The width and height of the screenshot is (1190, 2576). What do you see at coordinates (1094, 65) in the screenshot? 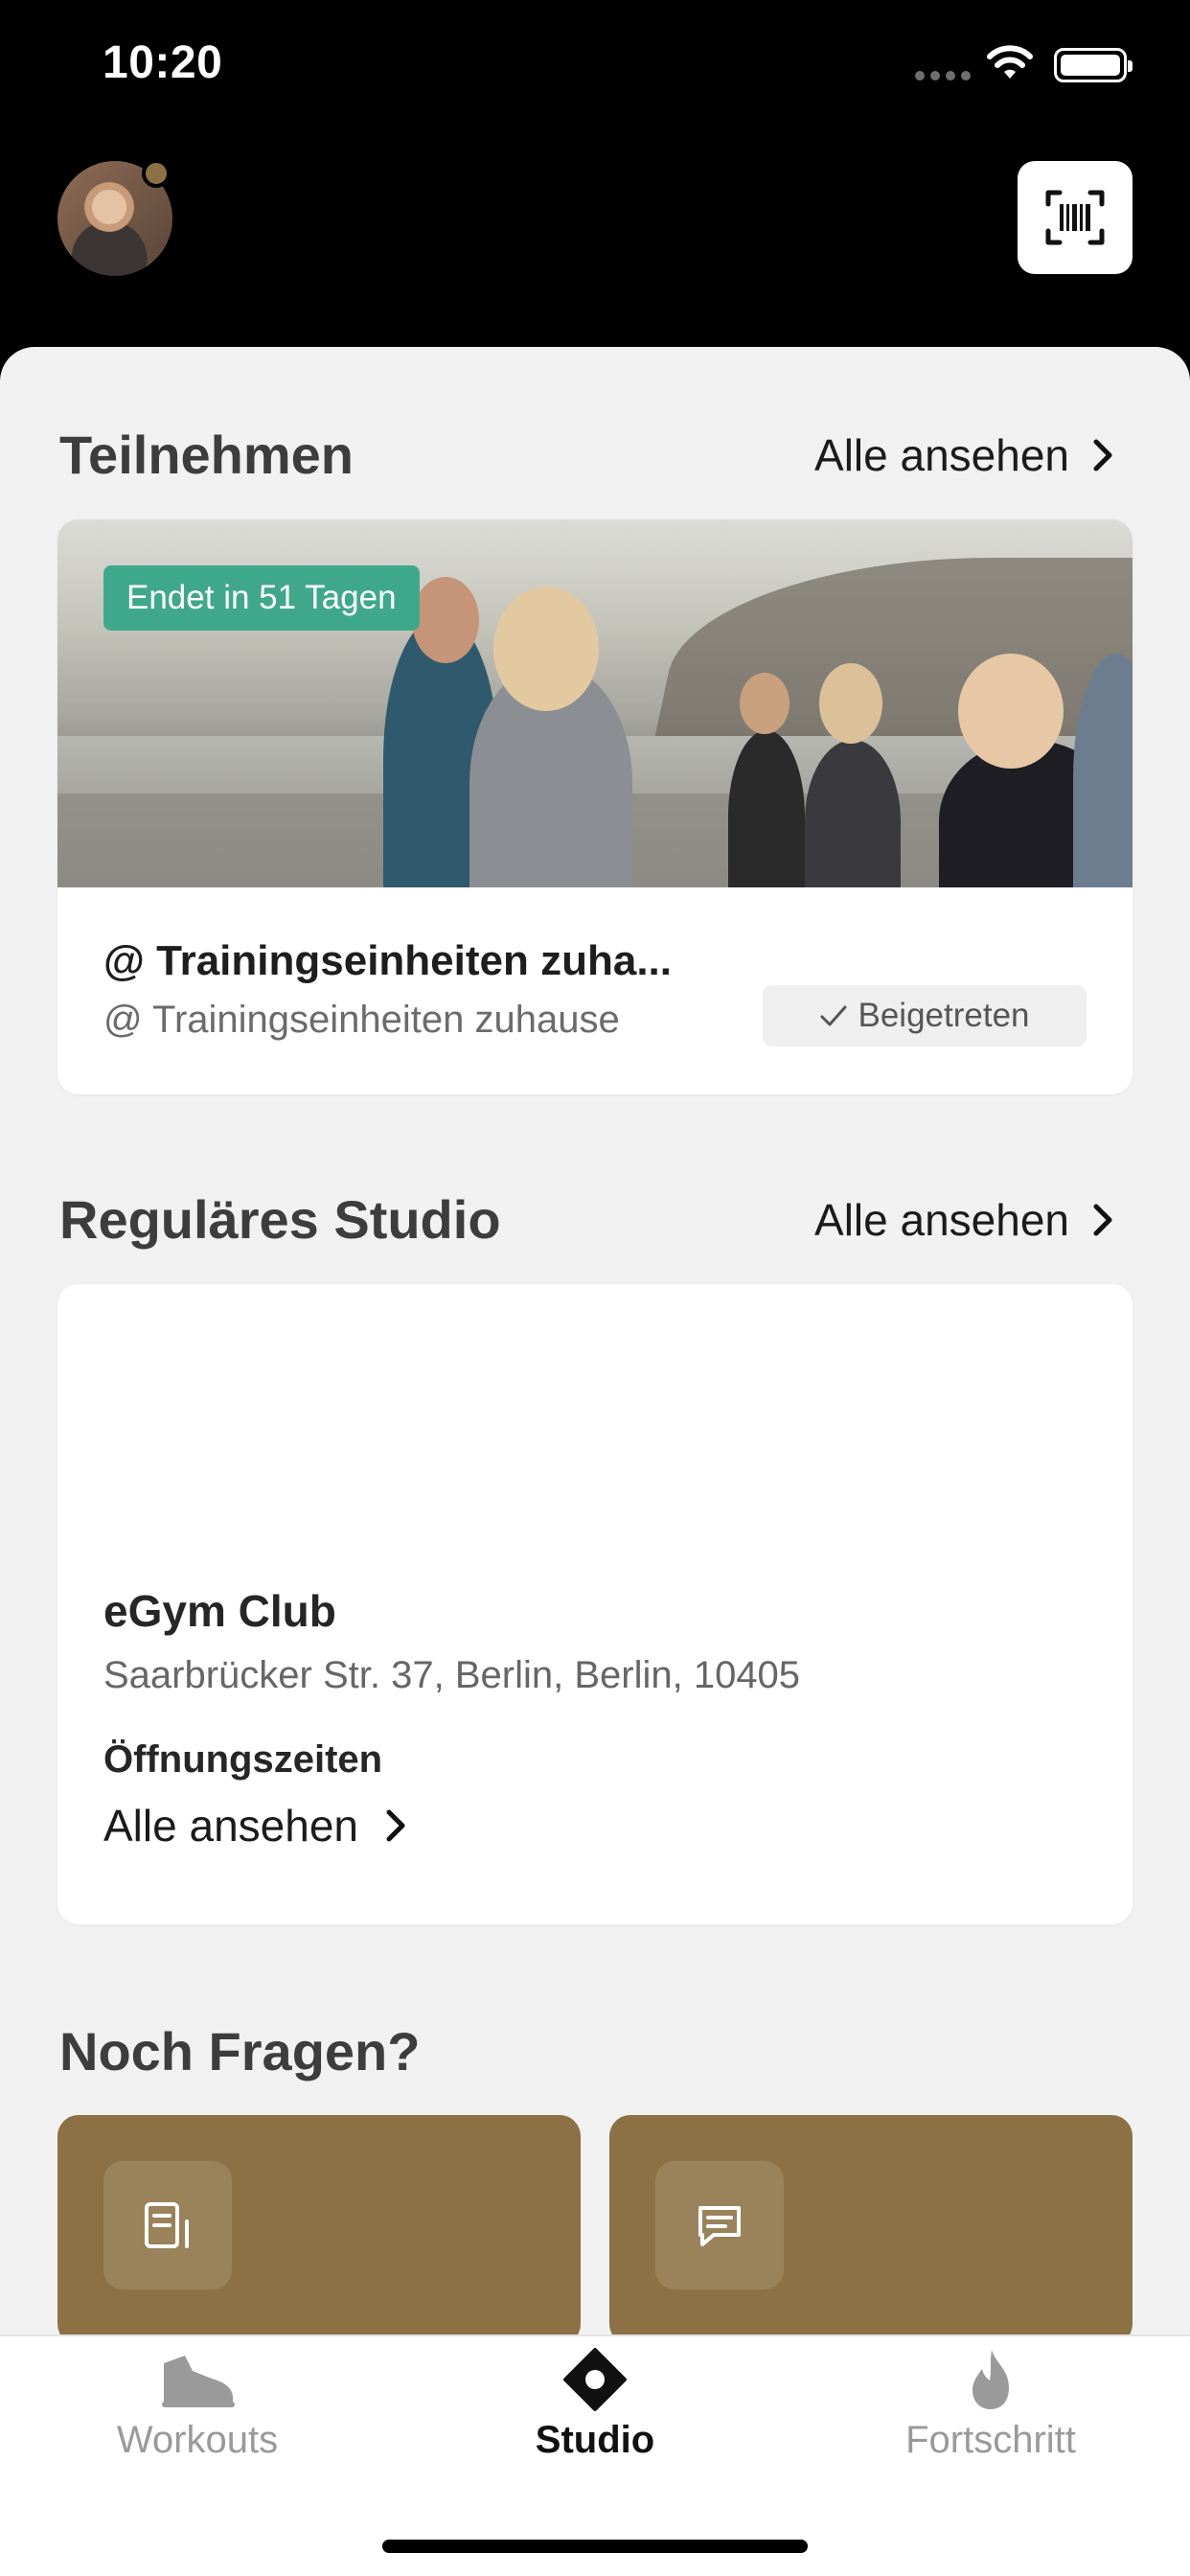
I see `battery-icon` at bounding box center [1094, 65].